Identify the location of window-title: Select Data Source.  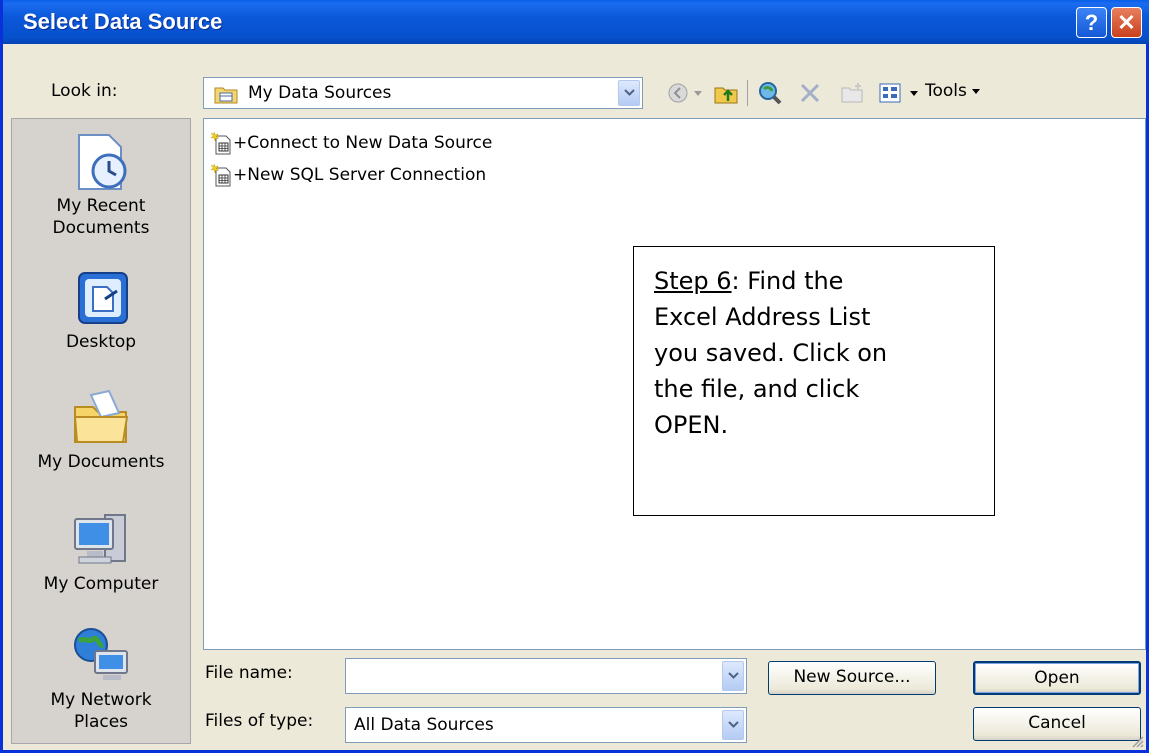
(123, 21).